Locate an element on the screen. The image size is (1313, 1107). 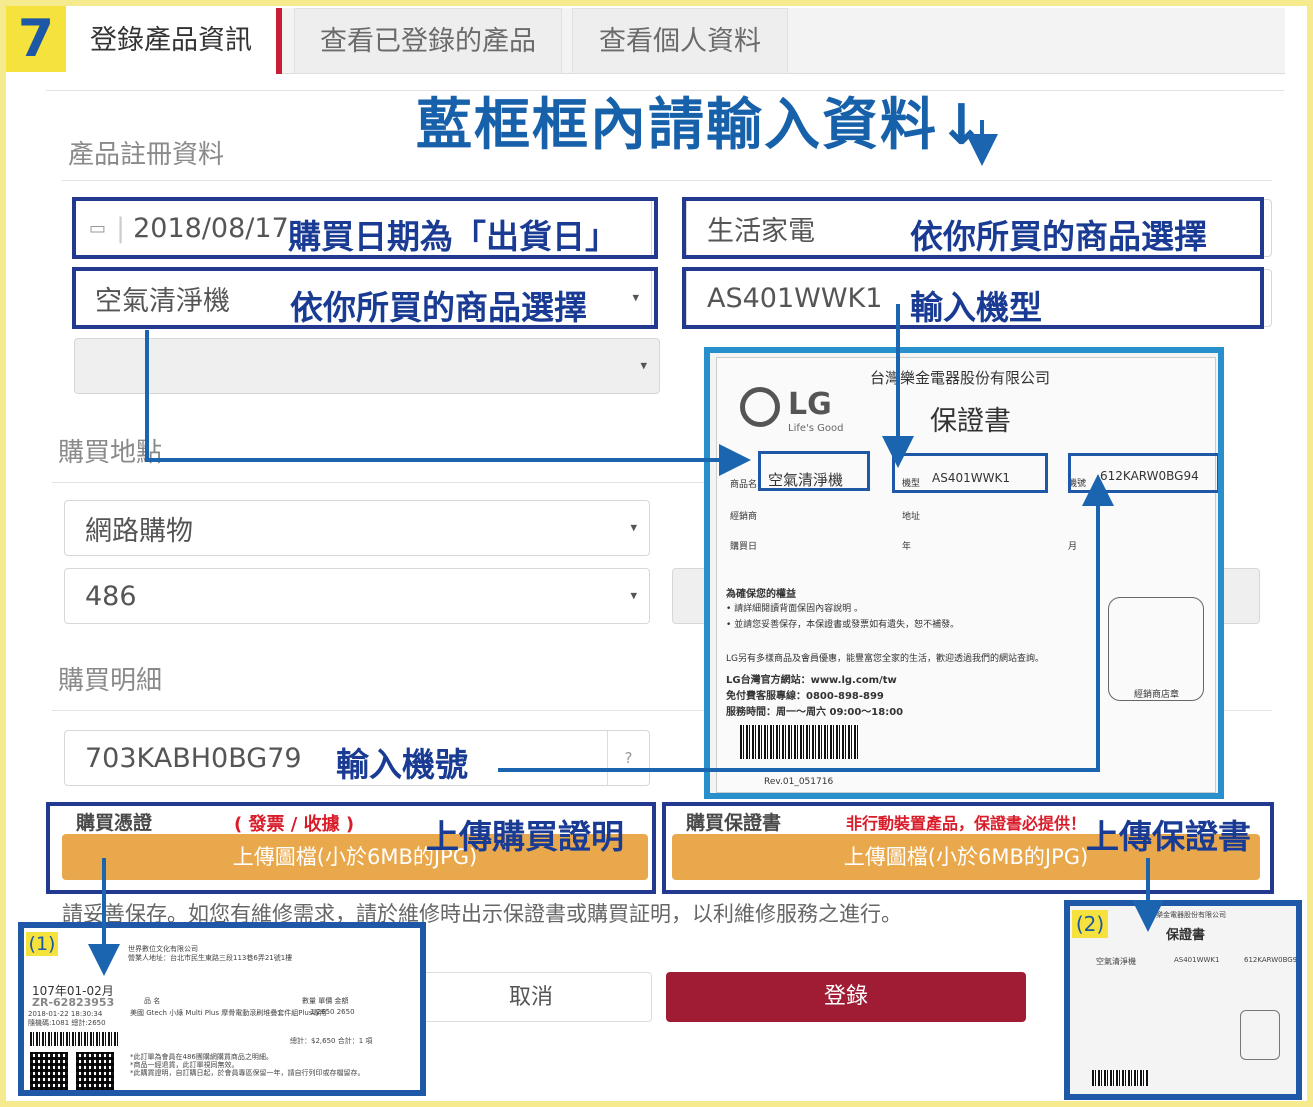
store-type-value: 網路購物 is located at coordinates (139, 531).